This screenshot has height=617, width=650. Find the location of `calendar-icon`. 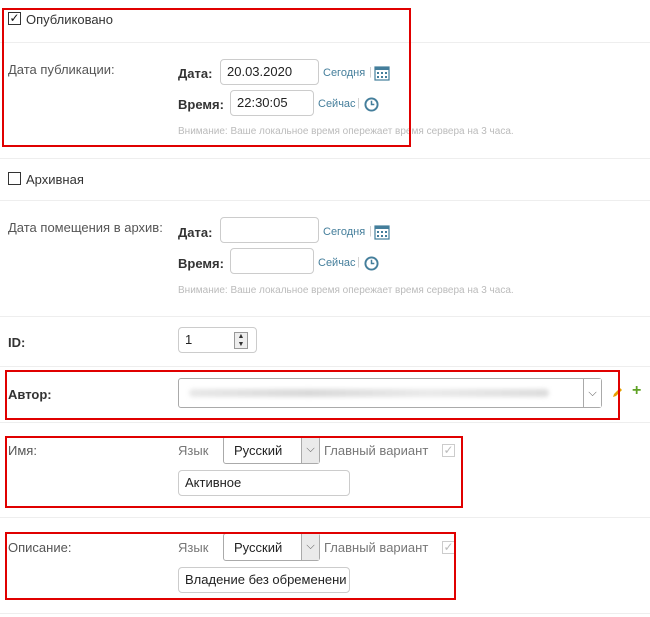

calendar-icon is located at coordinates (382, 232).